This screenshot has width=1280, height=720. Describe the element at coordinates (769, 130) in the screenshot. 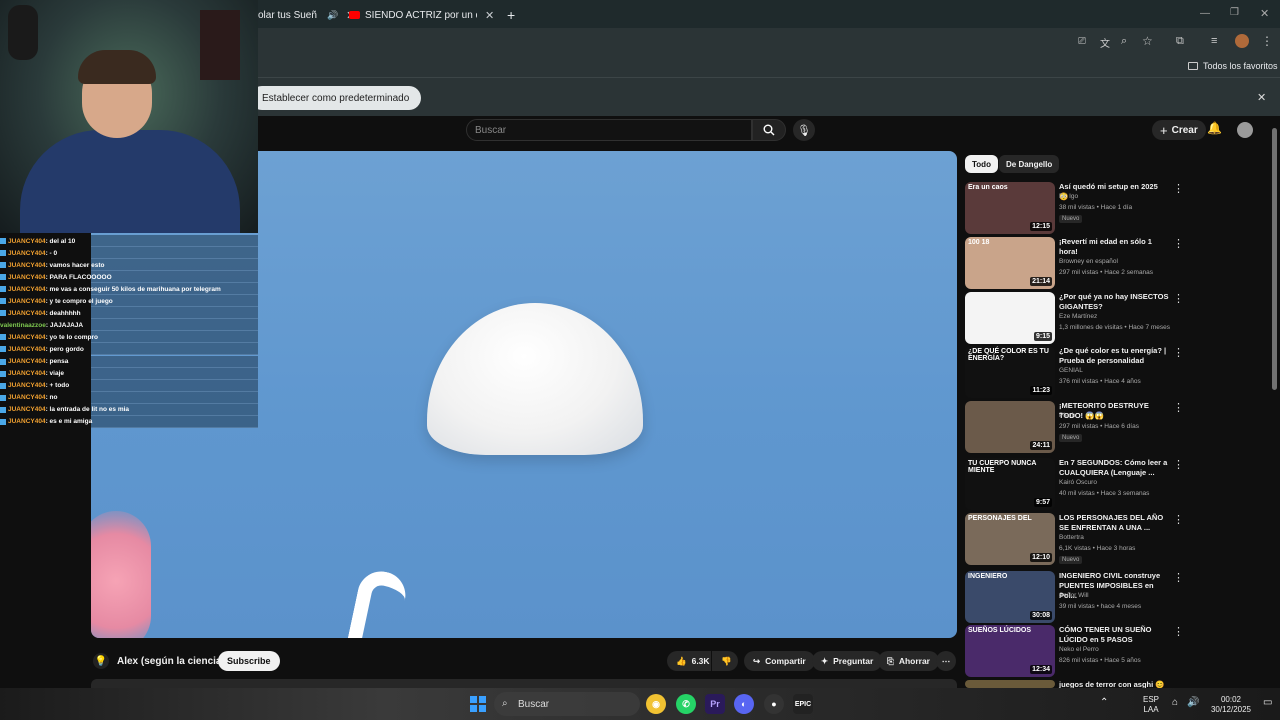

I see `search-button` at that location.